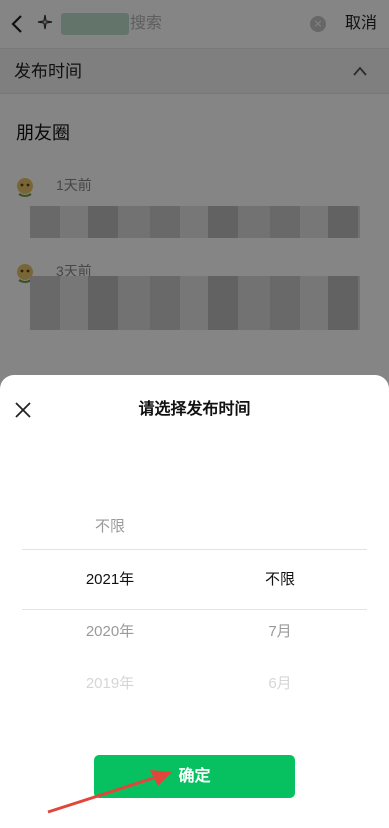 The height and width of the screenshot is (828, 389). Describe the element at coordinates (194, 776) in the screenshot. I see `confirm-button: 确定` at that location.